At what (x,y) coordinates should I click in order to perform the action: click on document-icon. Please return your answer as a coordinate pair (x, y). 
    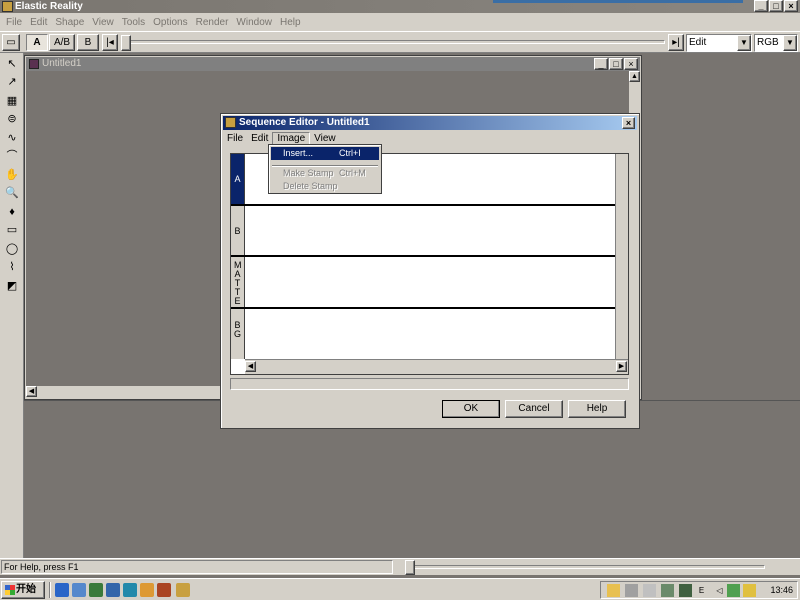
    Looking at the image, I should click on (34, 64).